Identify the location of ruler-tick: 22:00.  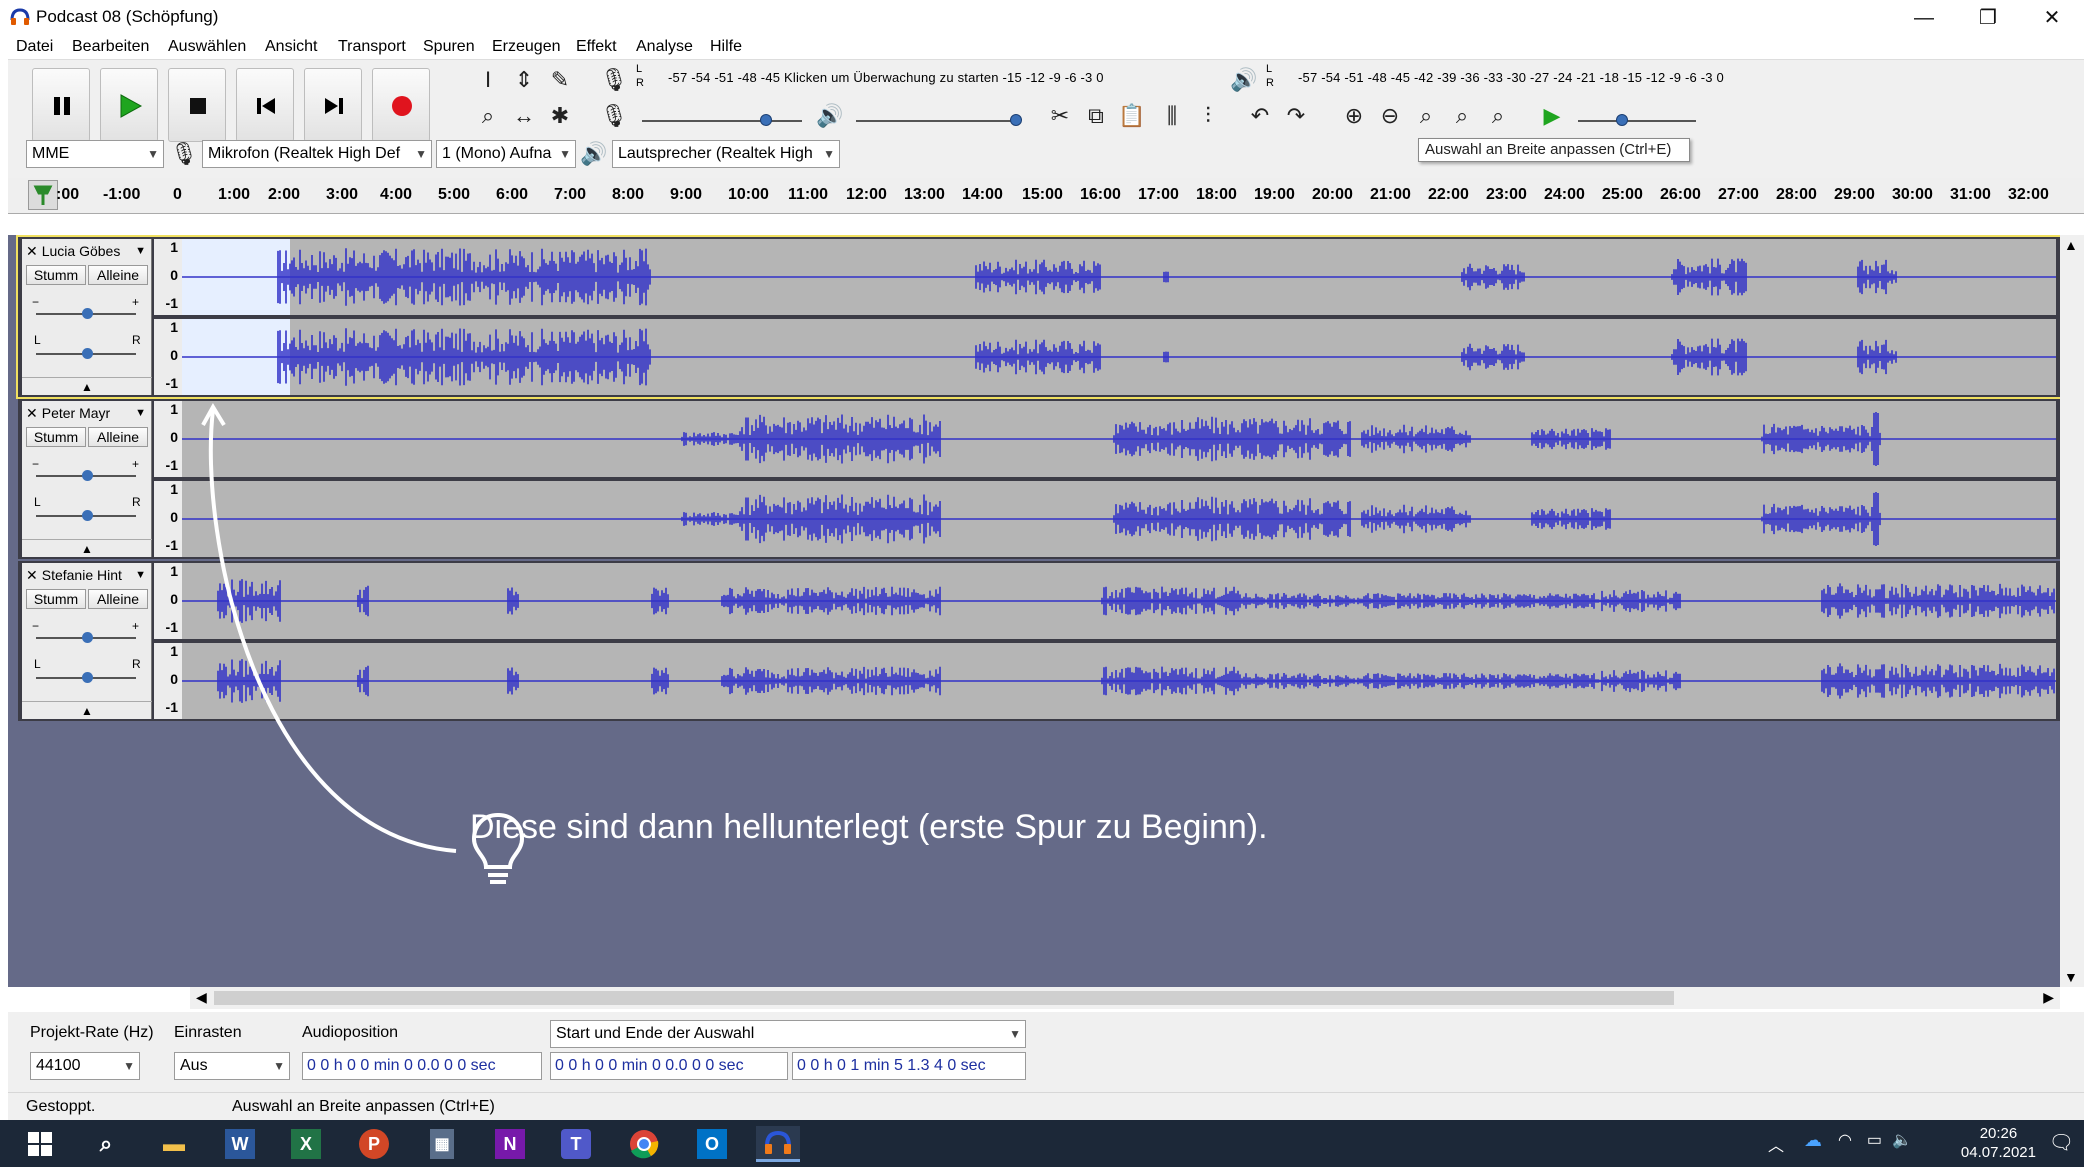
(1448, 194).